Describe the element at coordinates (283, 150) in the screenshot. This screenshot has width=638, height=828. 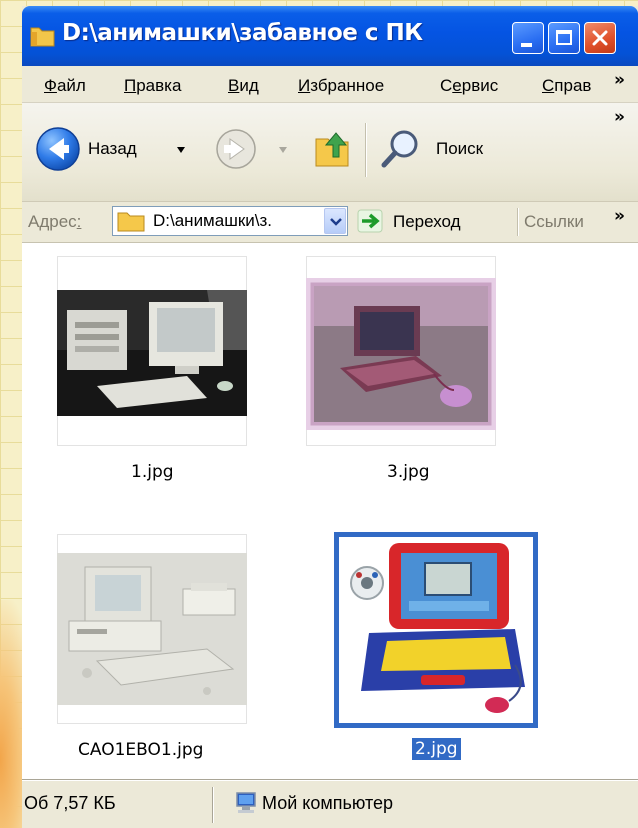
I see `forward-dropdown-icon` at that location.